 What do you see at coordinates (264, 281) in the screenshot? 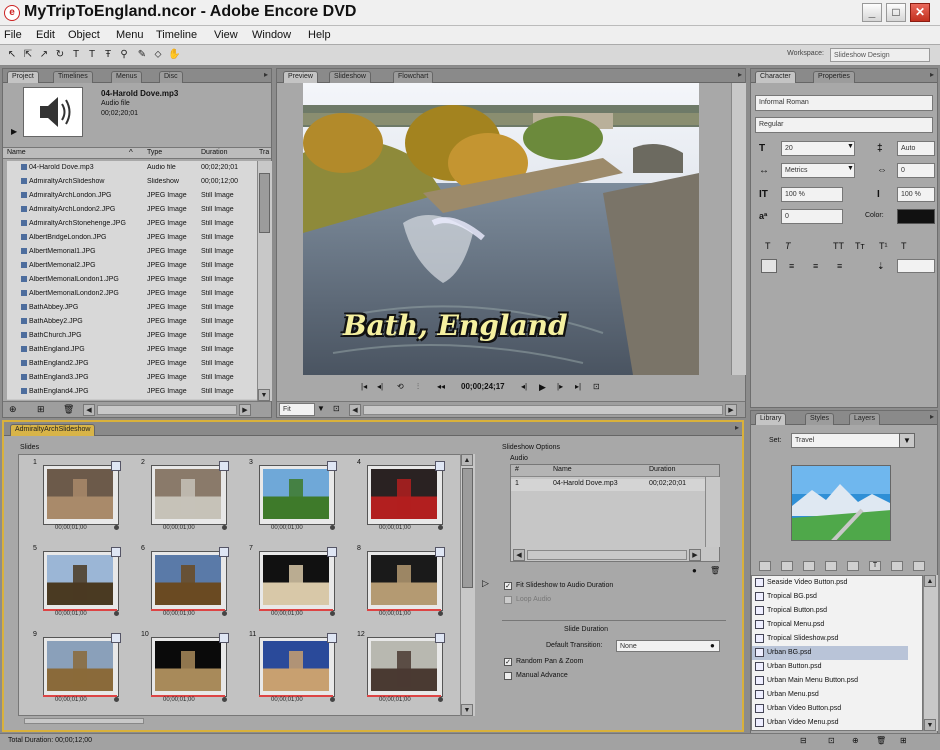
I see `project-scrollbar: ▼` at bounding box center [264, 281].